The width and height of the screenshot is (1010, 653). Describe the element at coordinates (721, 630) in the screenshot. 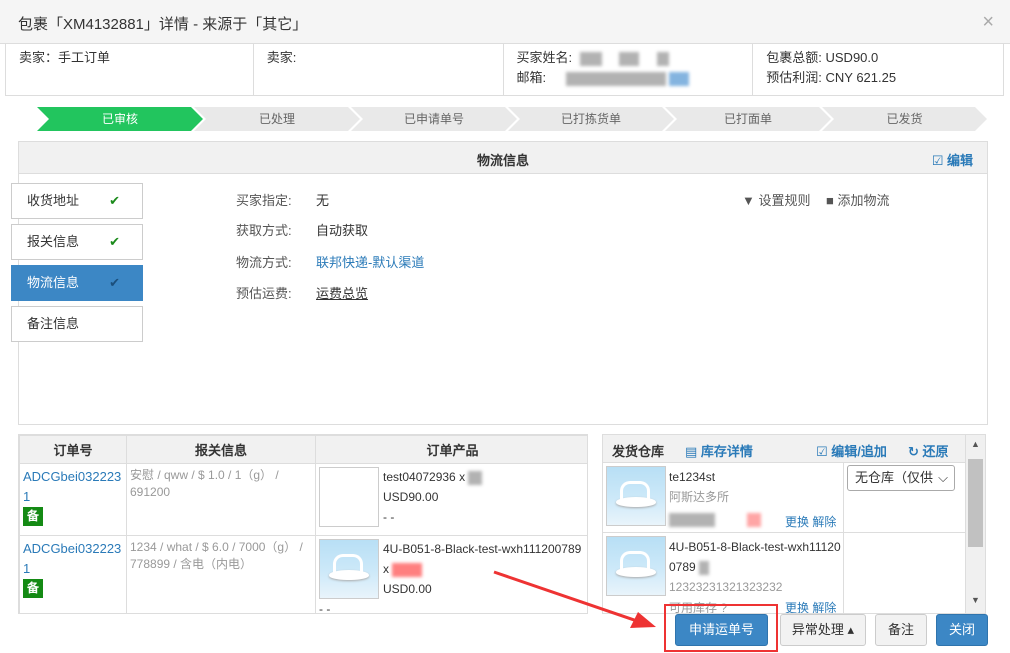

I see `apply-tracking-button: 申请运单号` at that location.